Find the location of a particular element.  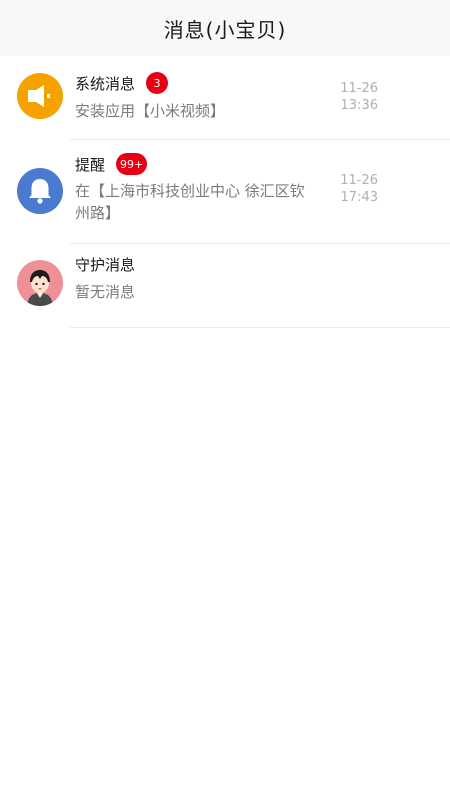

message-time: 13:36 is located at coordinates (359, 105).